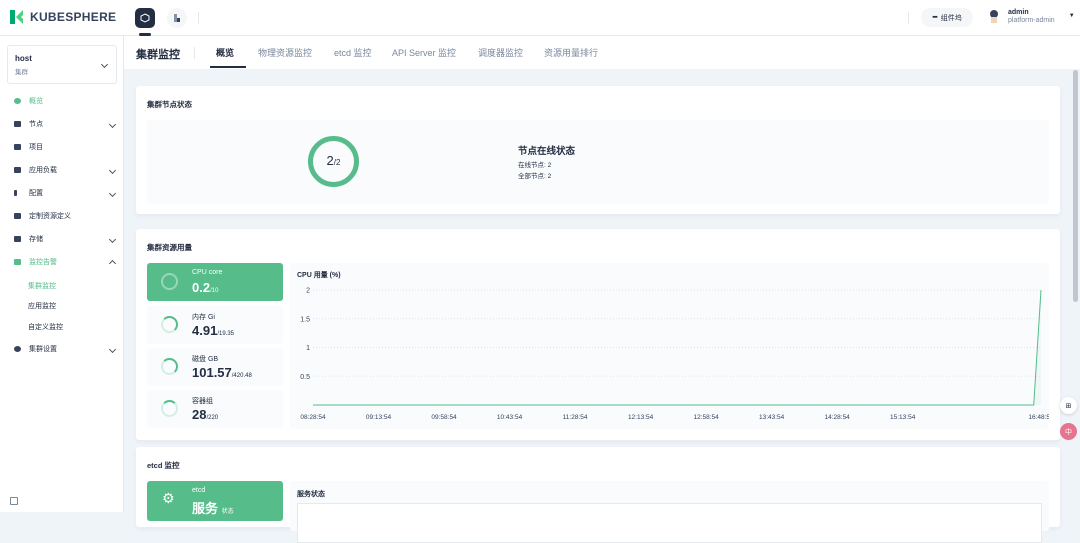 This screenshot has width=1080, height=543. What do you see at coordinates (36, 193) in the screenshot?
I see `sidebar-item-label: 配置` at bounding box center [36, 193].